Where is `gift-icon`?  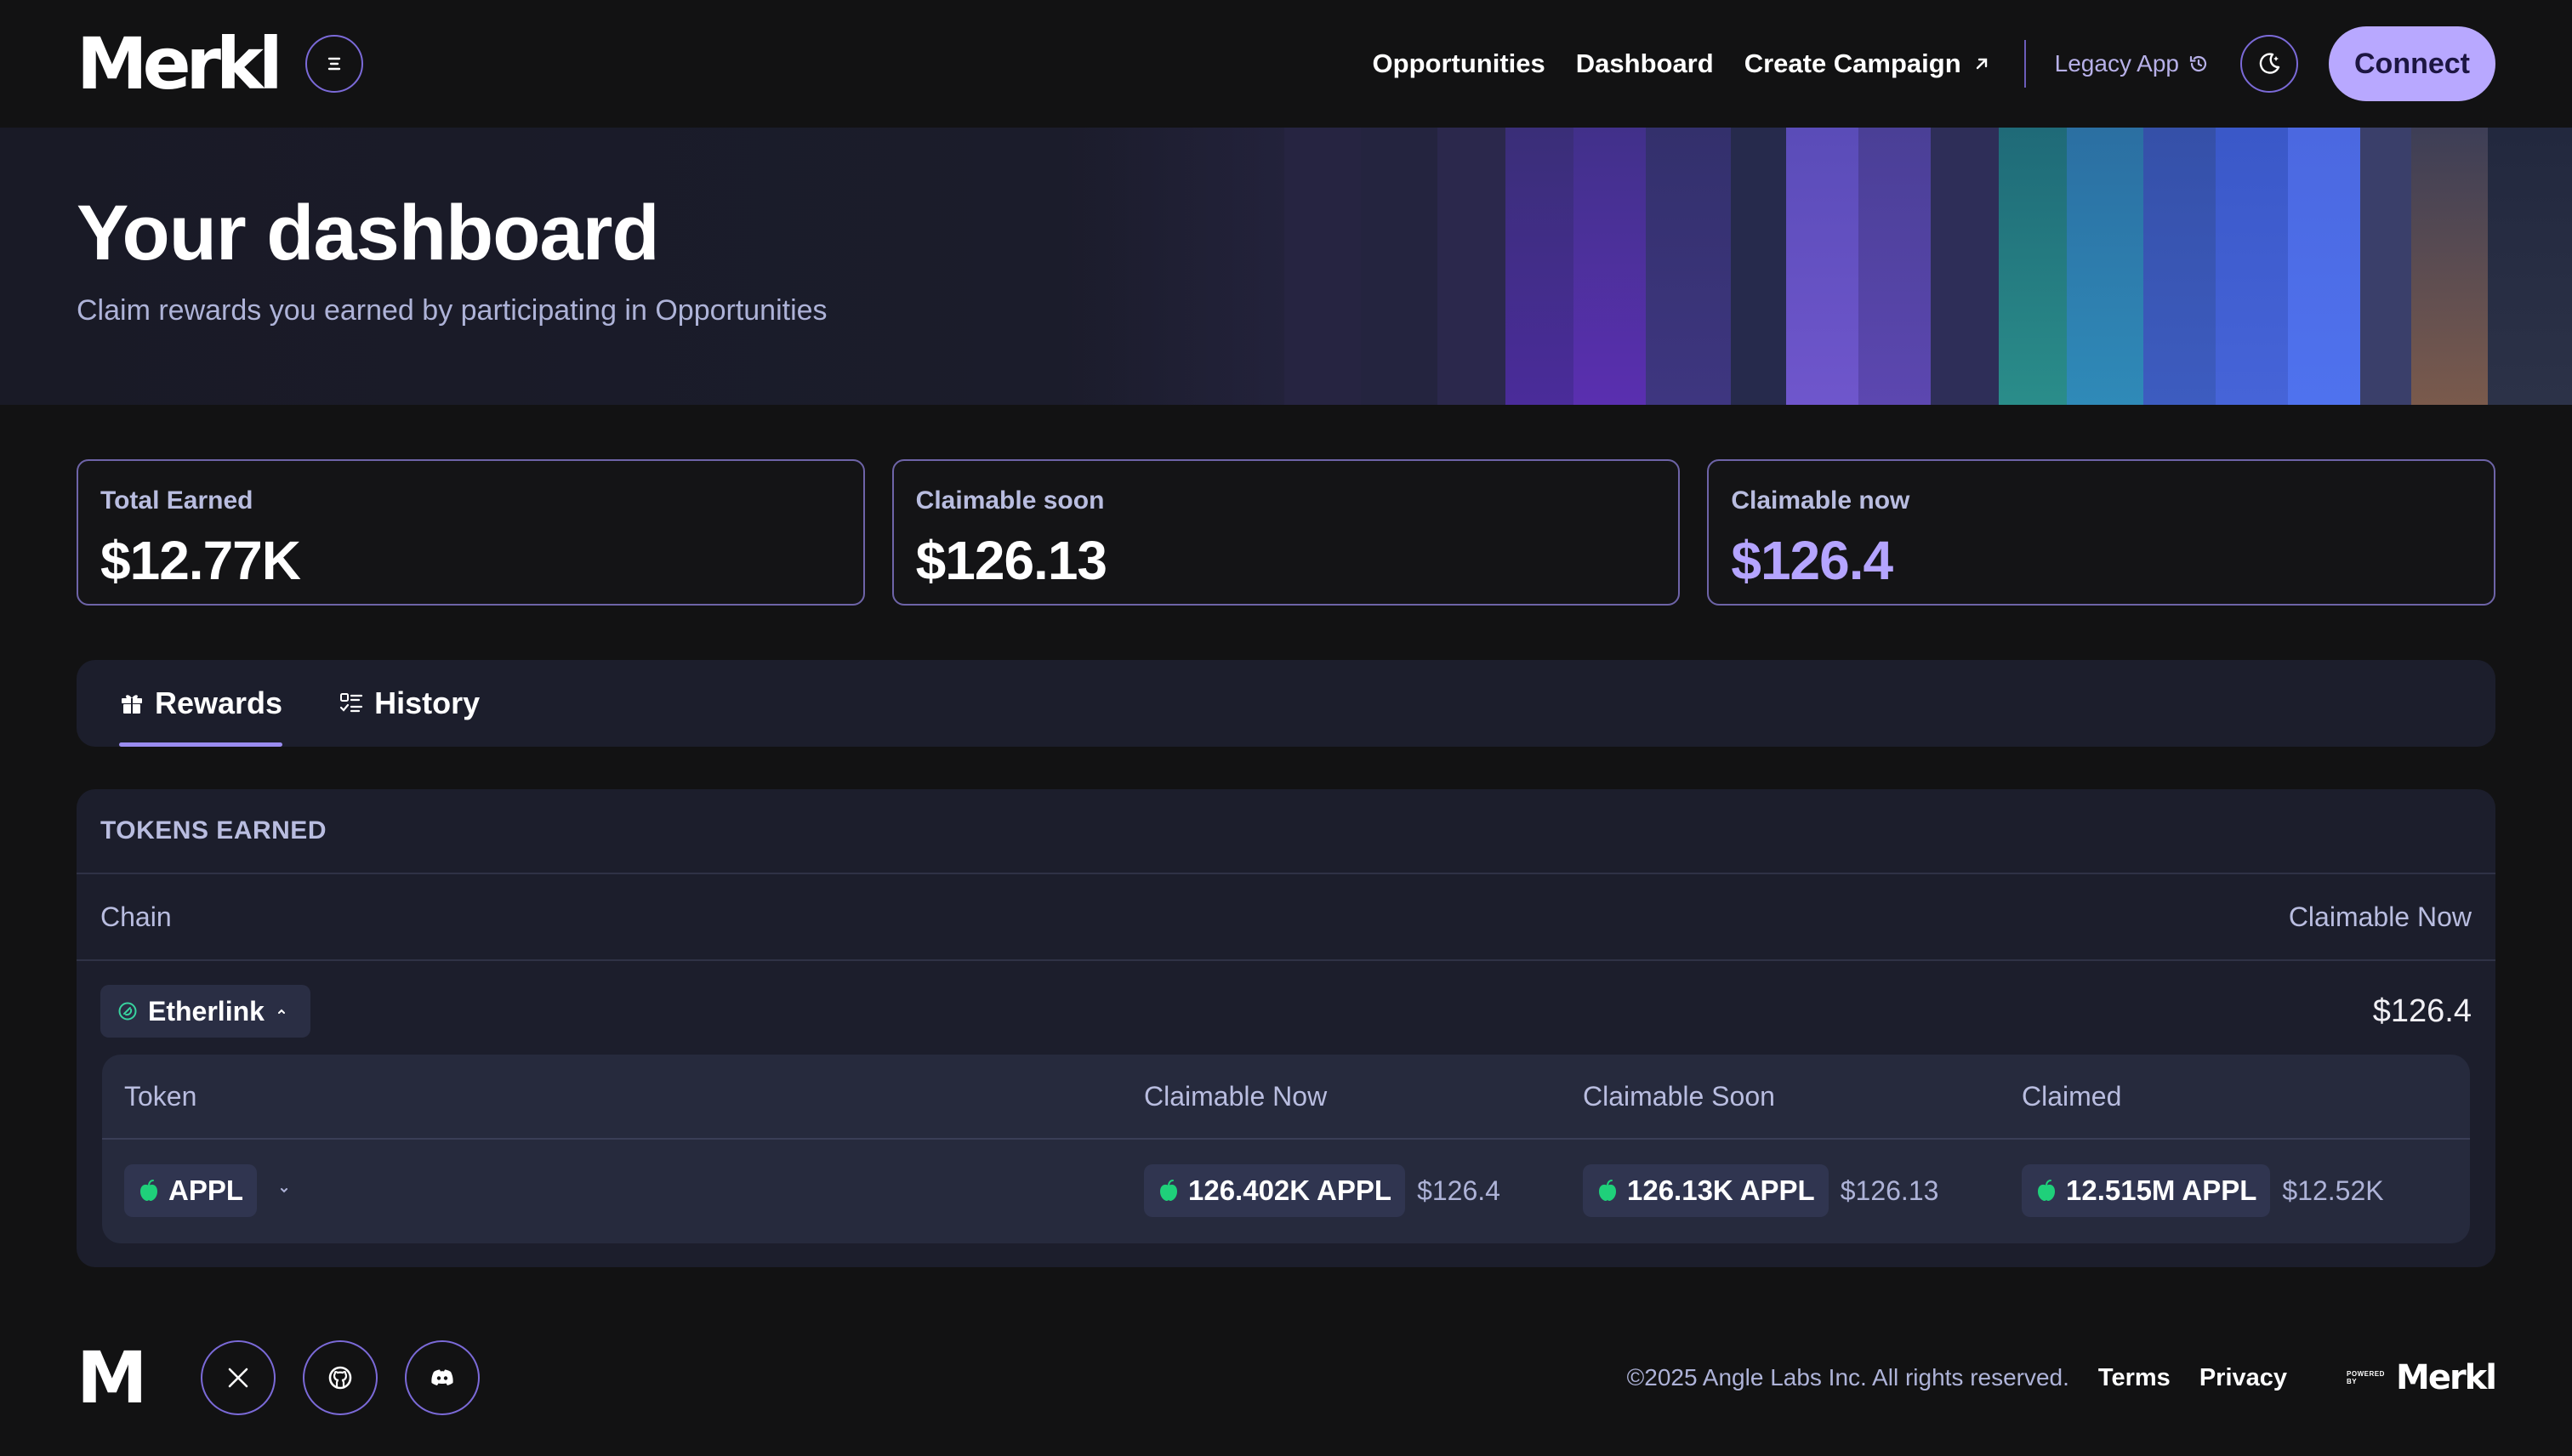
gift-icon is located at coordinates (132, 704).